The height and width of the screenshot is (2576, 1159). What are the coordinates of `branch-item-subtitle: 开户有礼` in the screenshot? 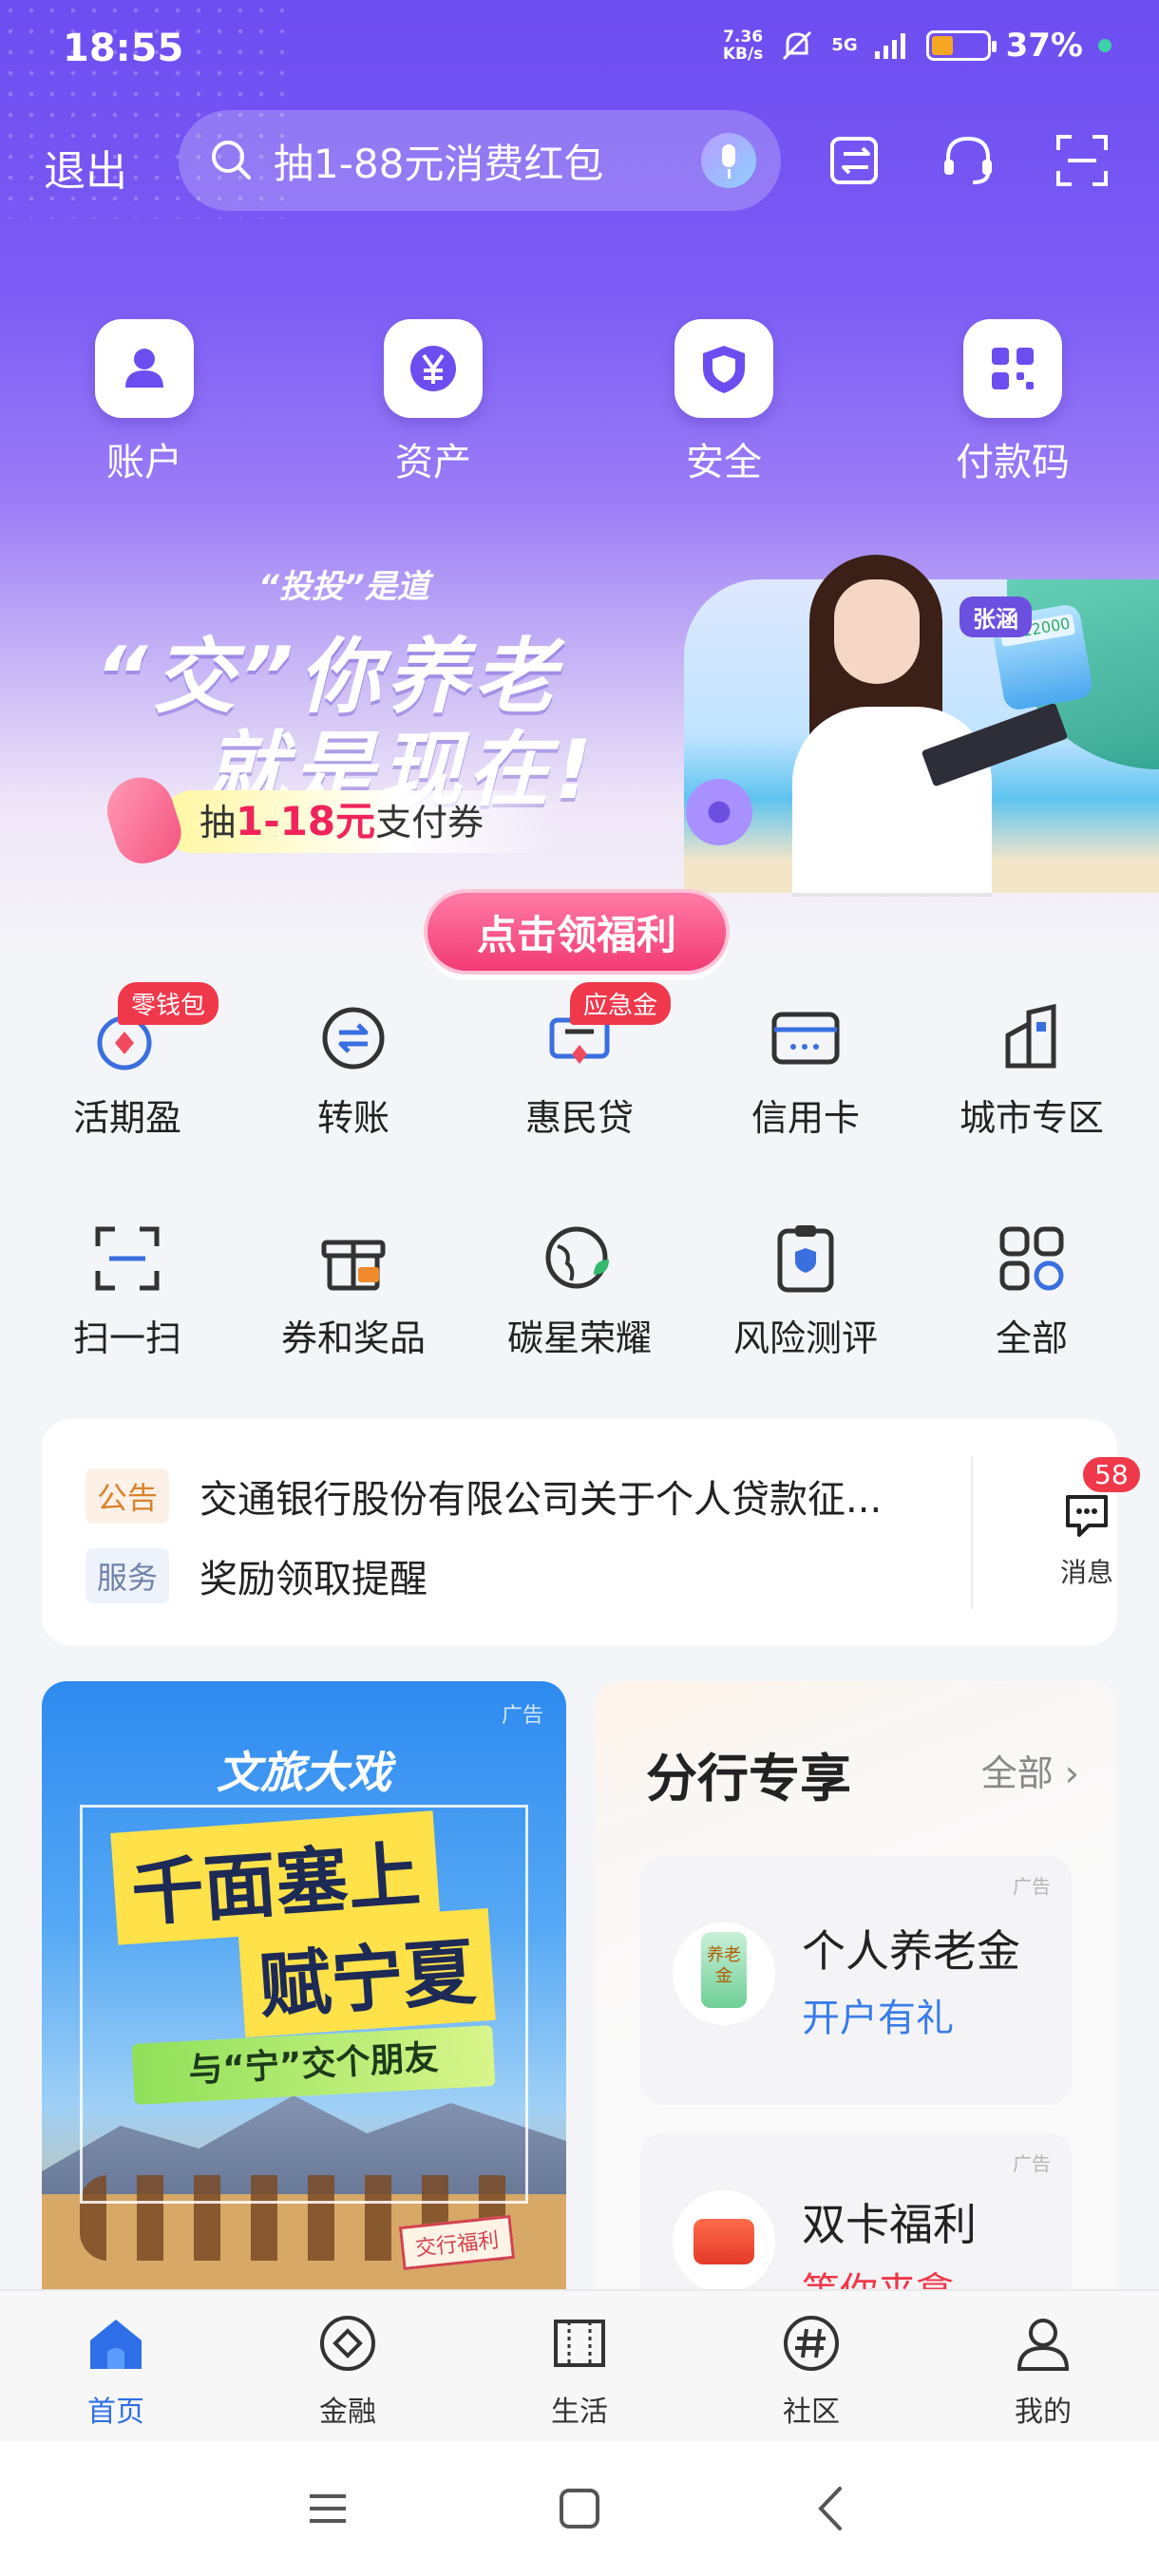 It's located at (878, 2018).